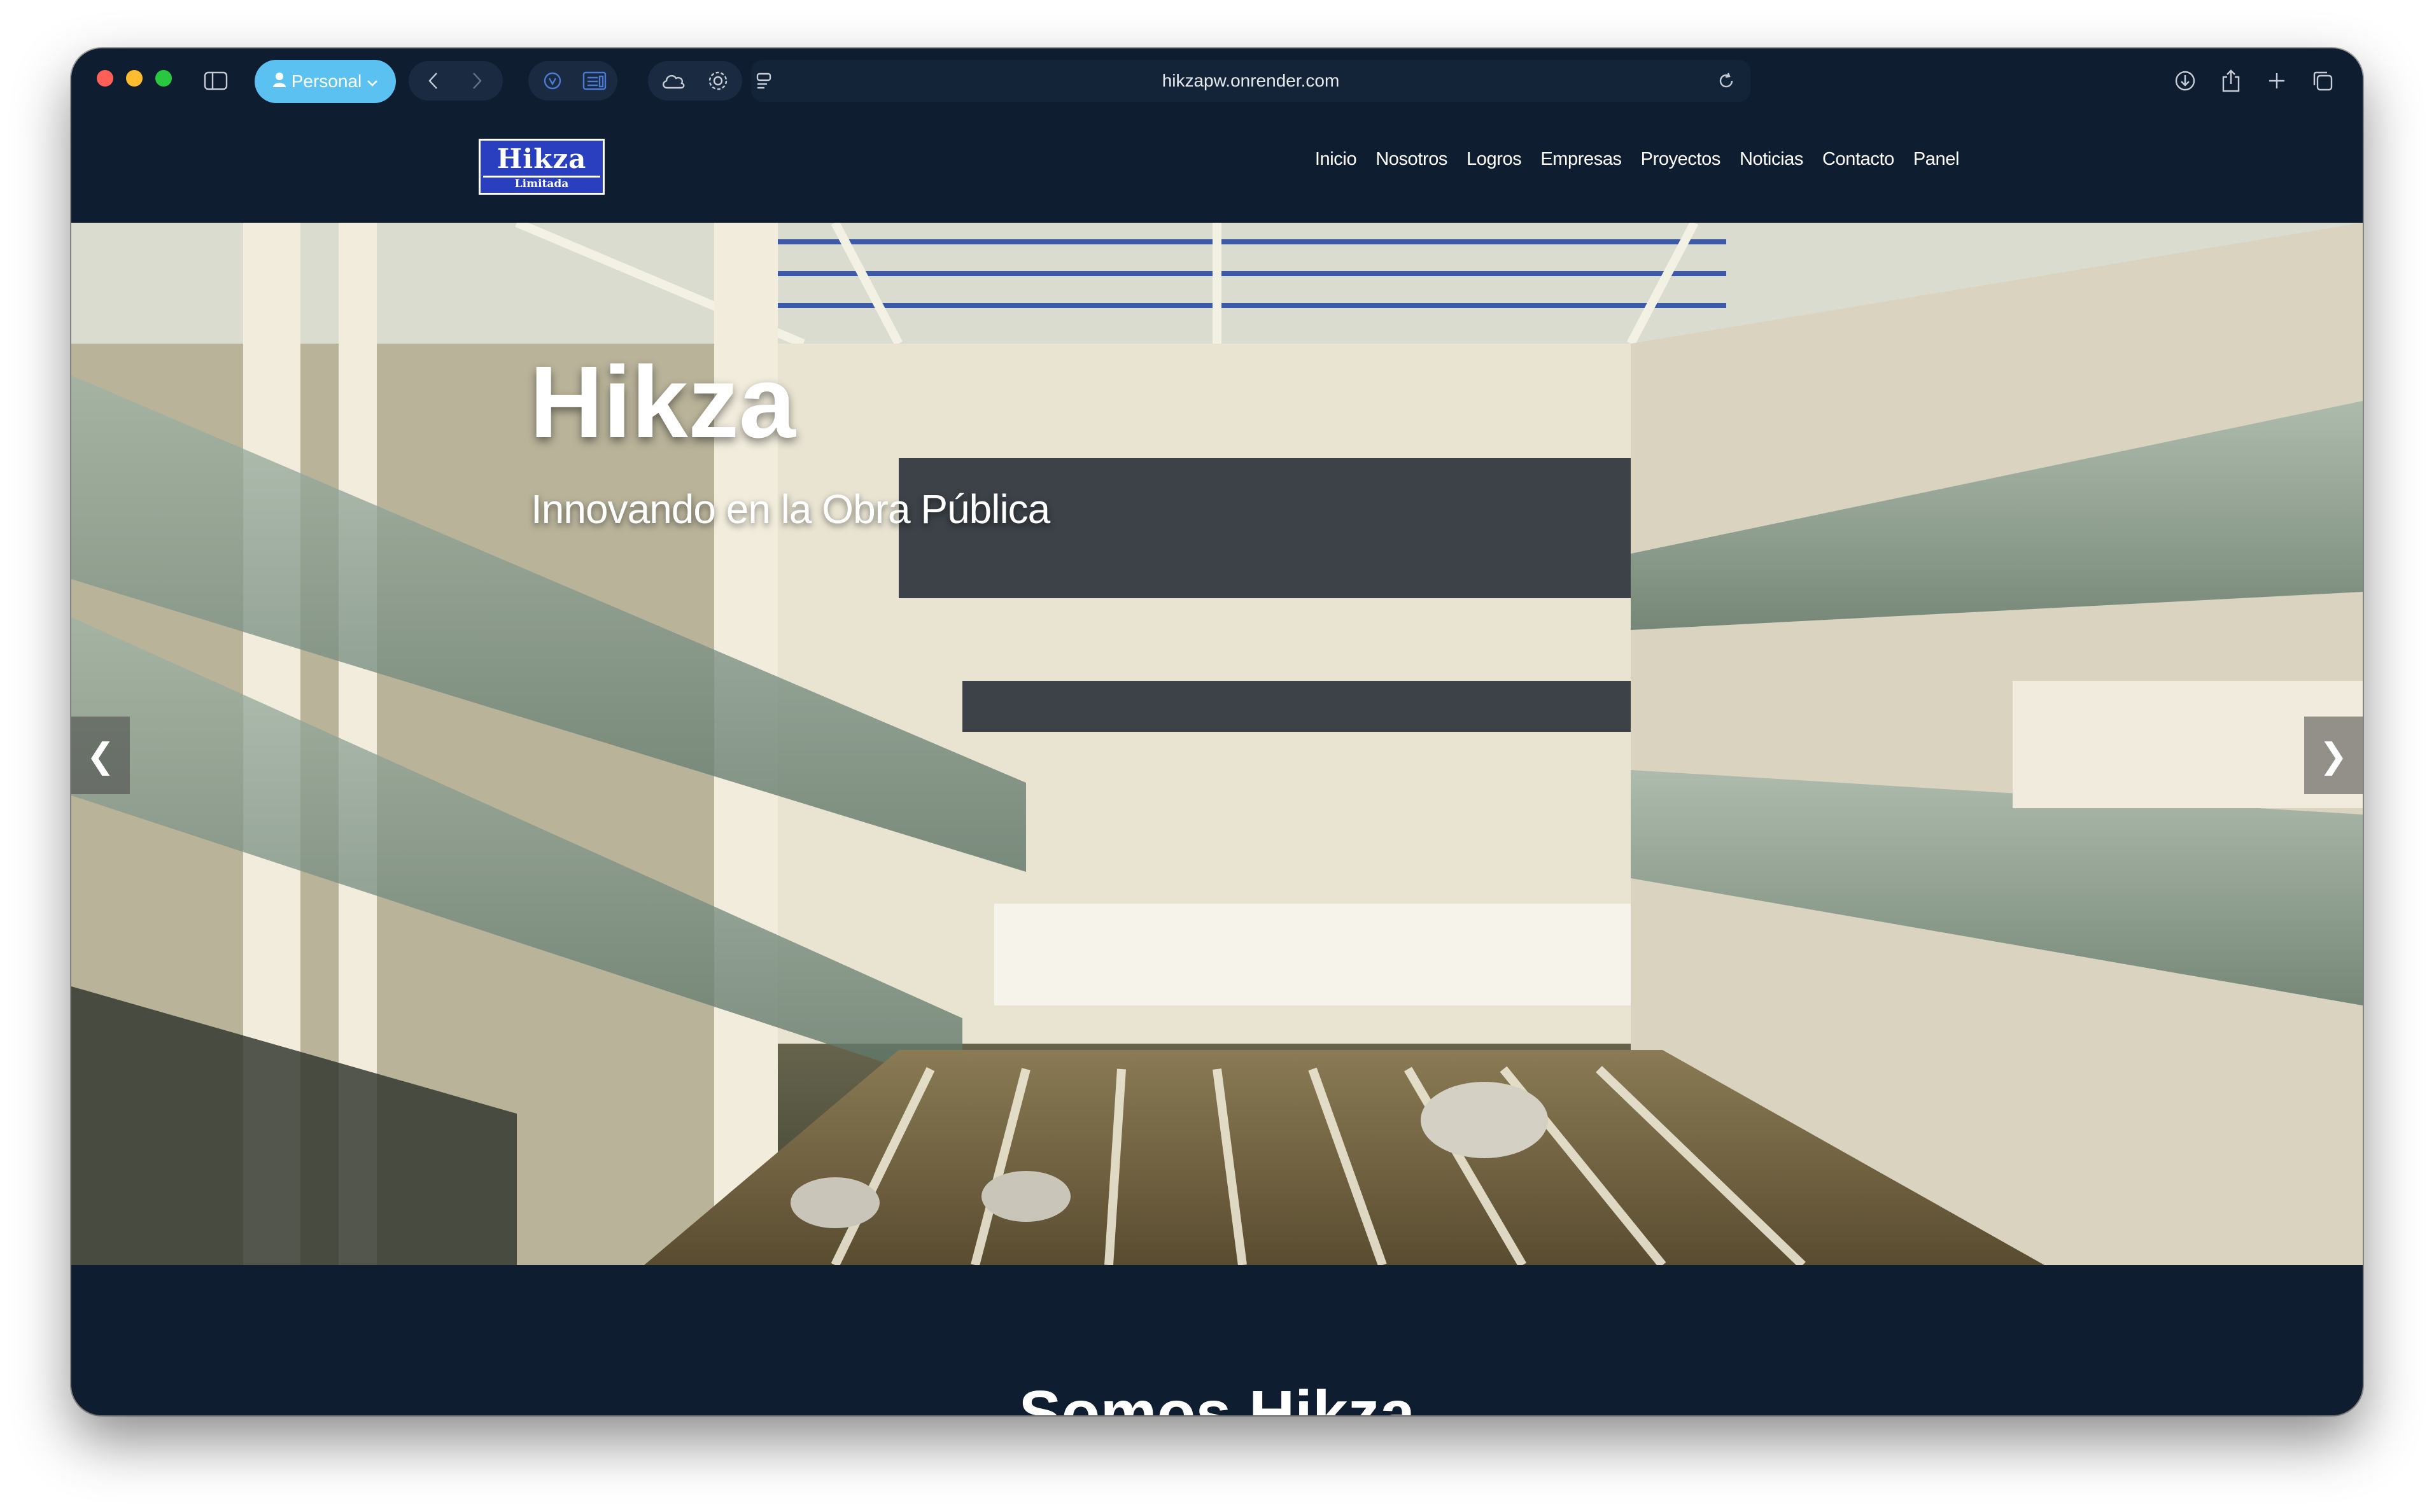 This screenshot has width=2434, height=1512. I want to click on downloads-icon, so click(2185, 80).